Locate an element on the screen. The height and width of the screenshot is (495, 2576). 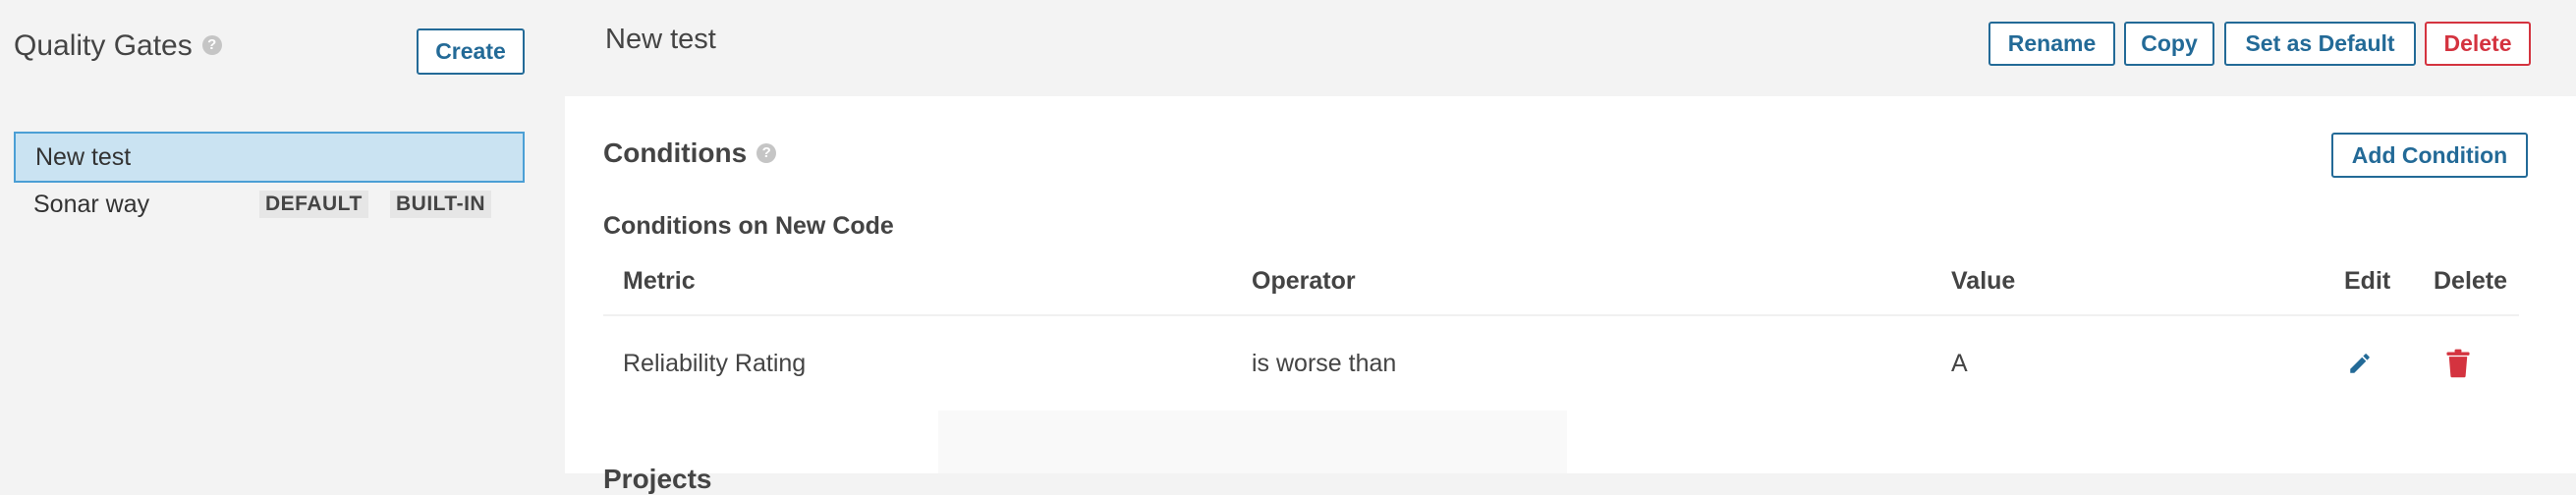
sidebar-title: Quality Gates? is located at coordinates (118, 46).